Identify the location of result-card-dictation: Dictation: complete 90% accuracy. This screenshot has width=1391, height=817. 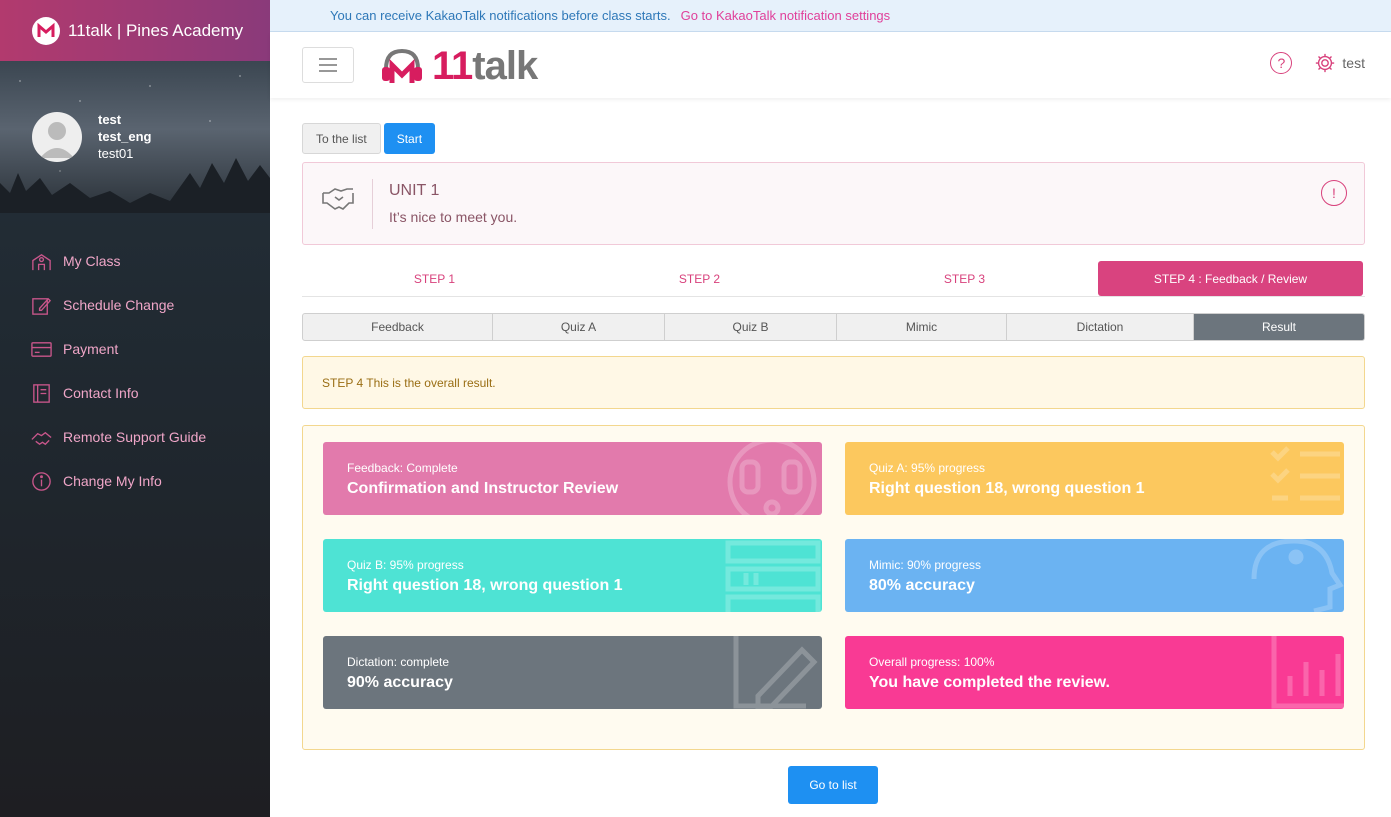
(572, 672).